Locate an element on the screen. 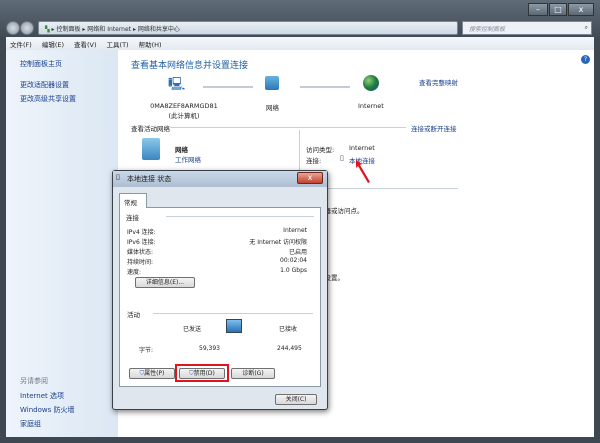 The image size is (600, 443). network-computers-icon is located at coordinates (234, 326).